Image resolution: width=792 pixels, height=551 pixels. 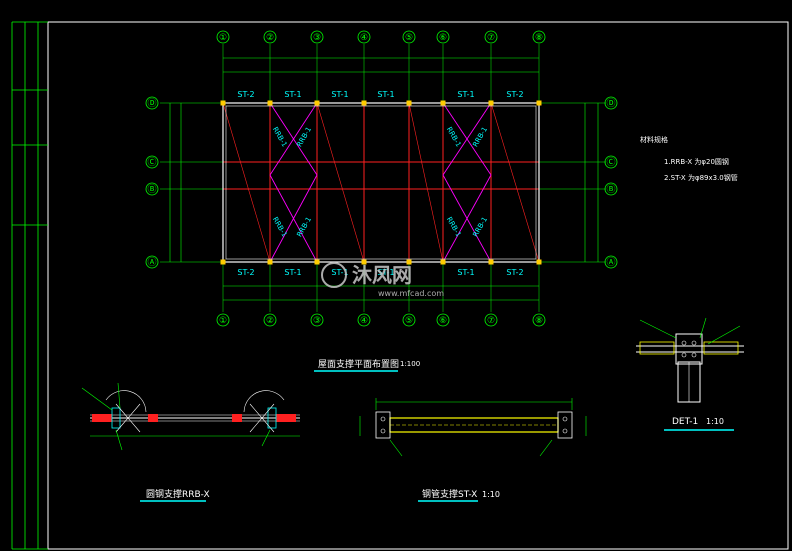 I want to click on detail-st-scale: 1:10, so click(x=491, y=494).